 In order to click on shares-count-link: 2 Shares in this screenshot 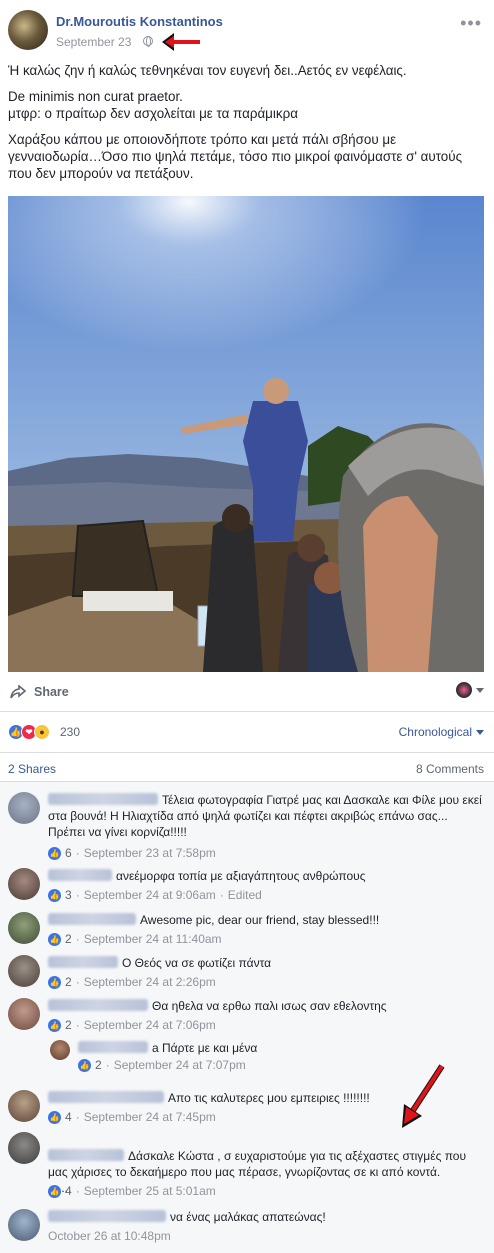, I will do `click(32, 769)`.